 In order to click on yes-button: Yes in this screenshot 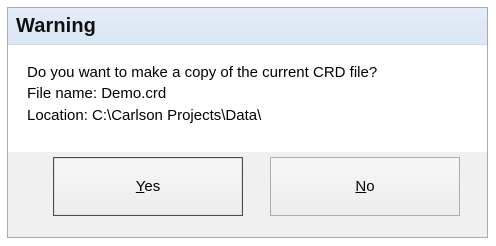, I will do `click(148, 186)`.